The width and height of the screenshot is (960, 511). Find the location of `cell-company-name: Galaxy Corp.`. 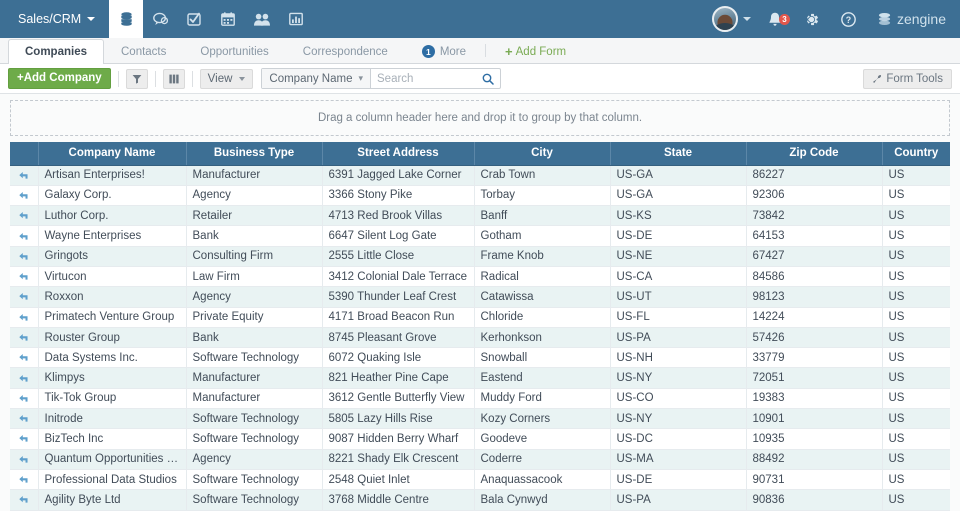

cell-company-name: Galaxy Corp. is located at coordinates (112, 196).